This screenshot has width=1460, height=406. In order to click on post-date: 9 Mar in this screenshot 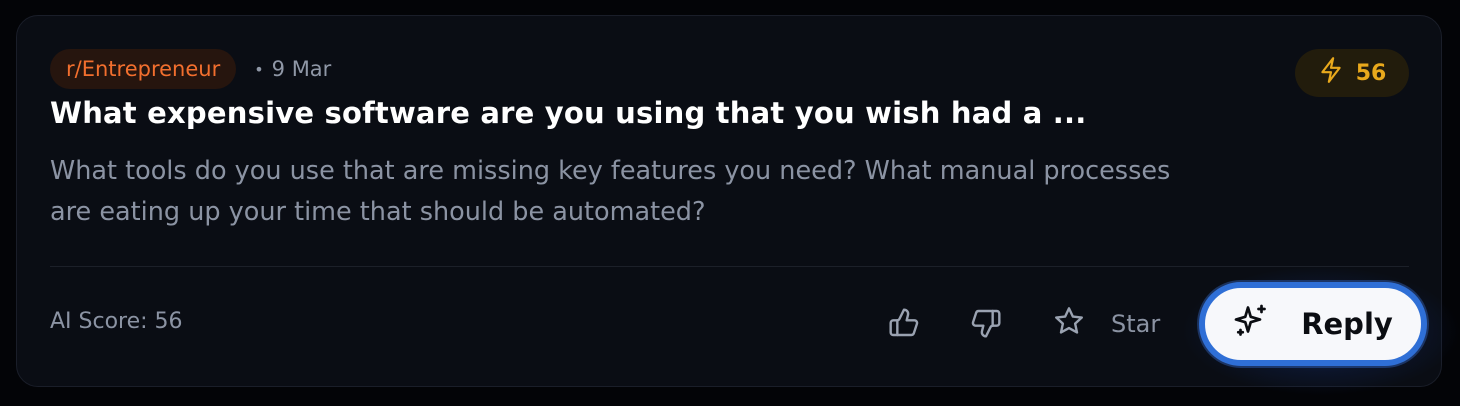, I will do `click(301, 69)`.